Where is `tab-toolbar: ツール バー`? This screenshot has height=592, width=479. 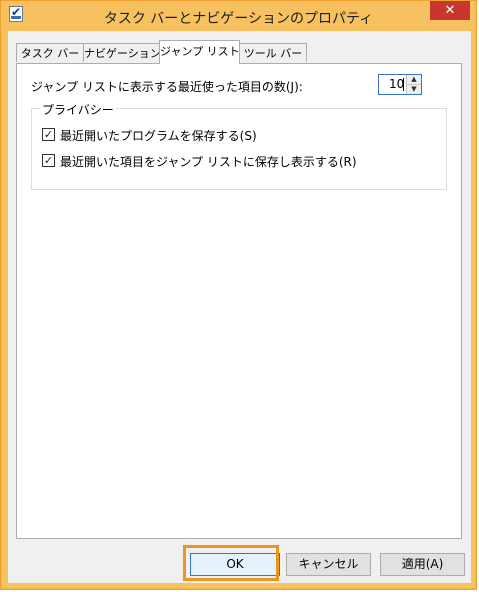
tab-toolbar: ツール バー is located at coordinates (273, 52).